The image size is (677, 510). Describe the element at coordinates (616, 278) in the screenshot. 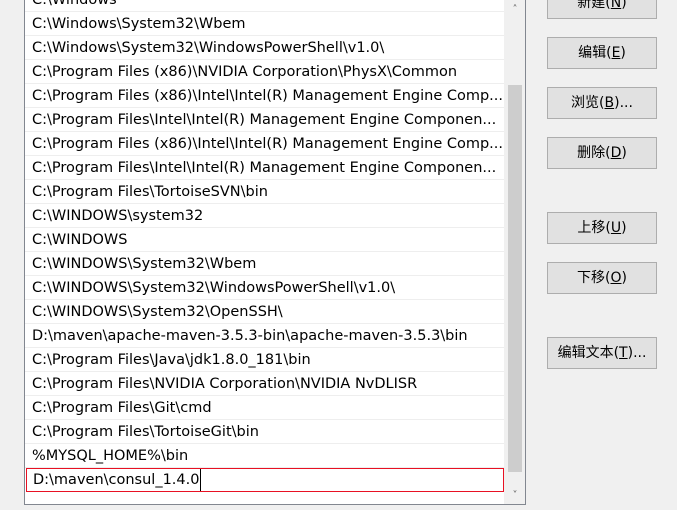

I see `move-down-button-accesskey: O` at that location.